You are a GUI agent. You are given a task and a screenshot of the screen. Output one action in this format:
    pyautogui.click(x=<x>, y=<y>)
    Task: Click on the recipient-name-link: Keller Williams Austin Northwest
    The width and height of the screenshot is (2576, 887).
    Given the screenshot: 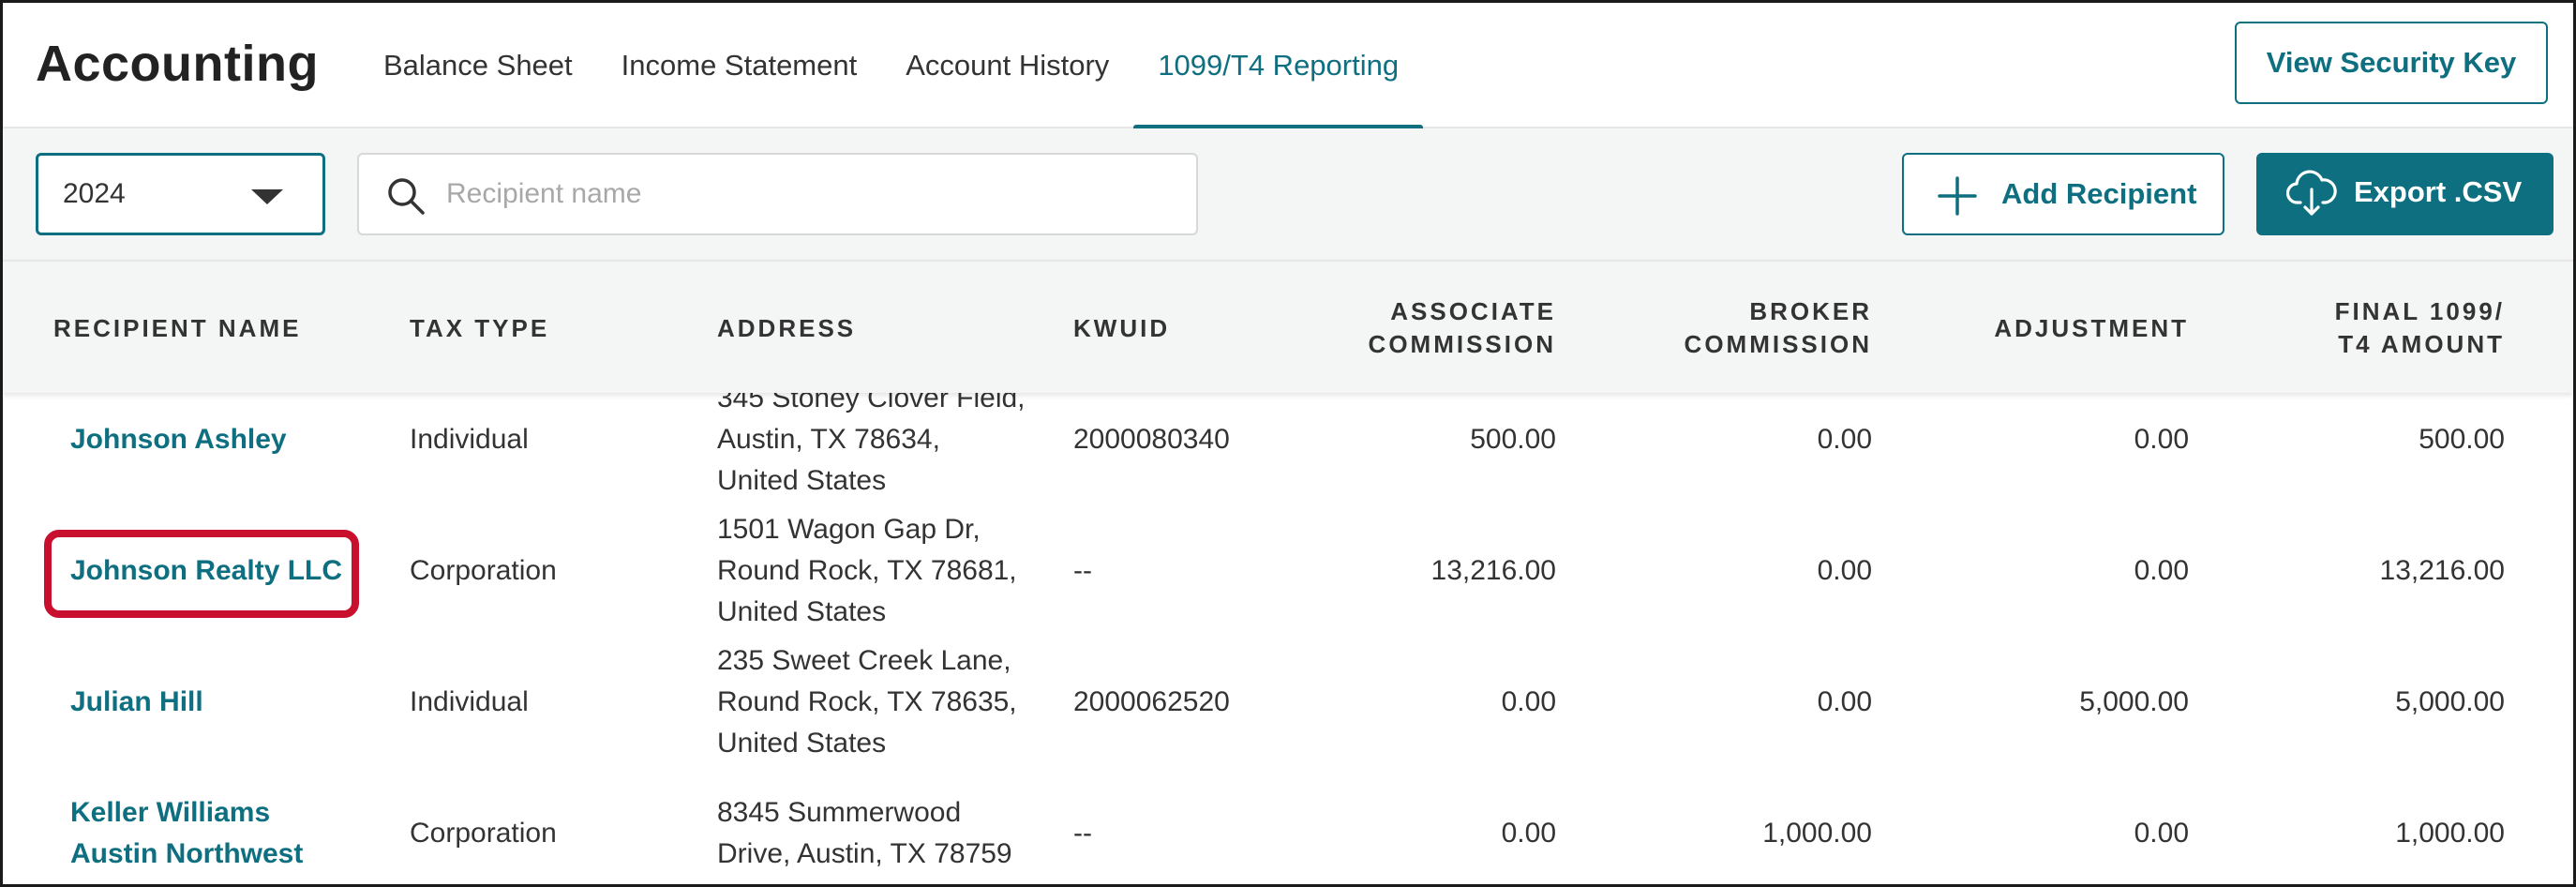 What is the action you would take?
    pyautogui.click(x=186, y=833)
    